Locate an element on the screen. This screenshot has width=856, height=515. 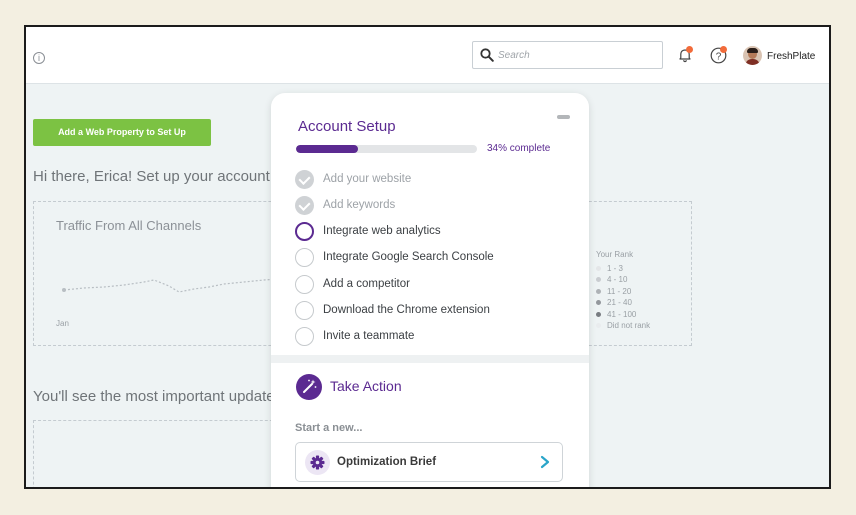
setup-step-search-console: Integrate Google Search Console is located at coordinates (394, 257).